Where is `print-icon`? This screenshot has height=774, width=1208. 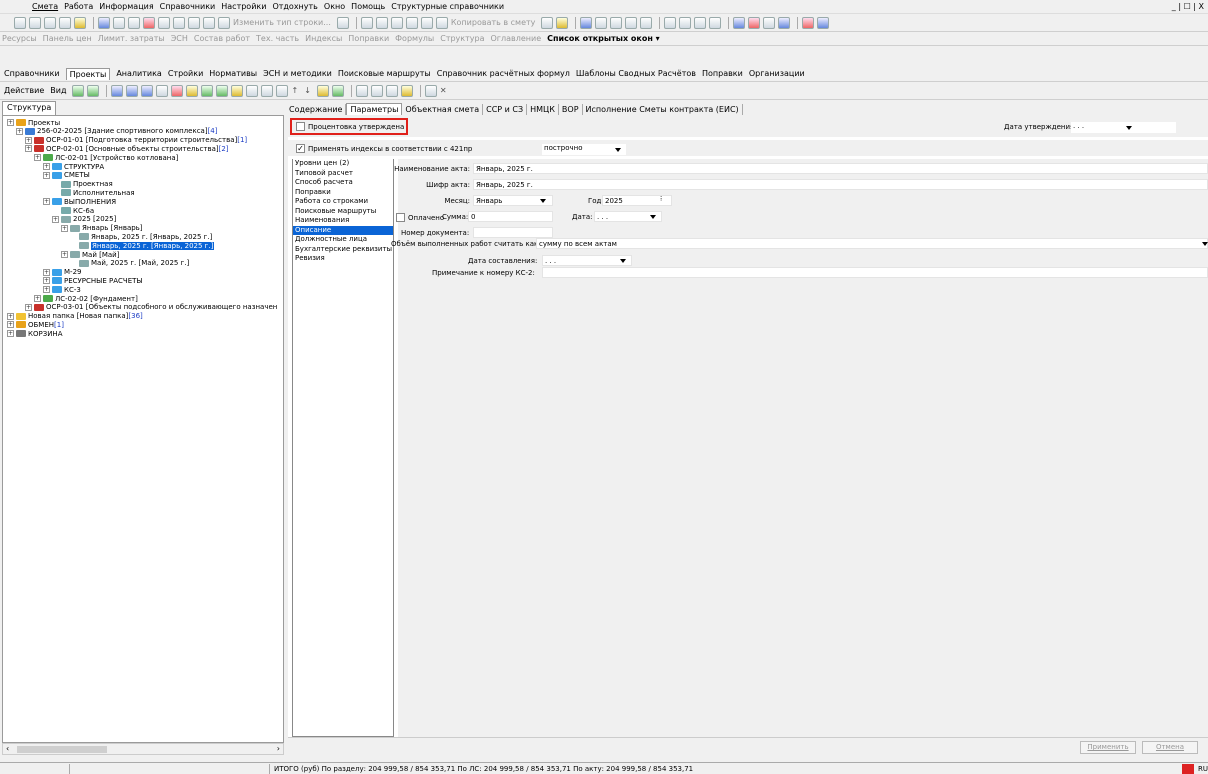 print-icon is located at coordinates (430, 90).